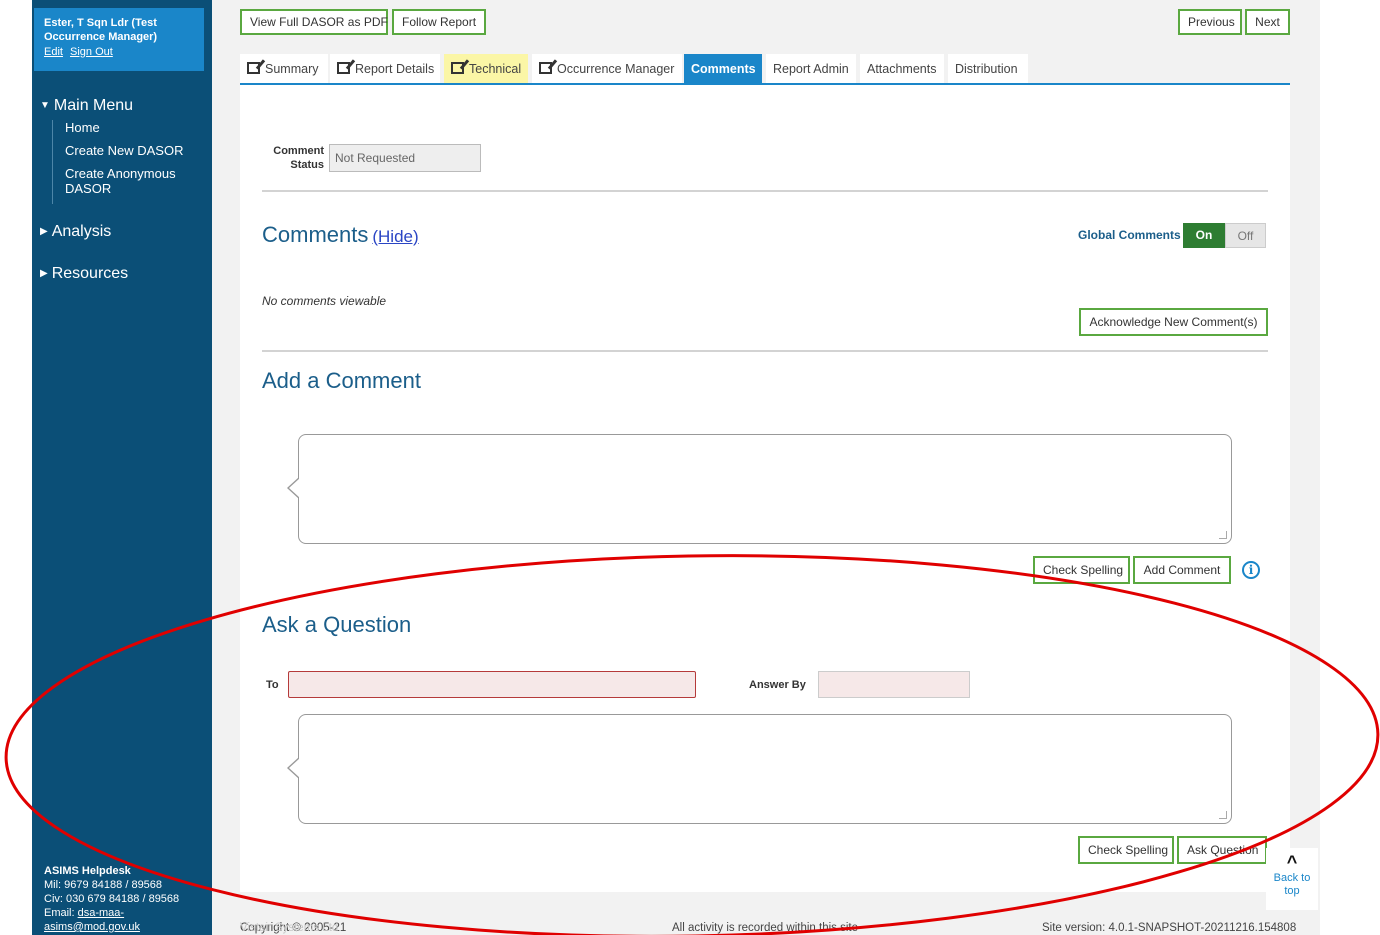 Image resolution: width=1380 pixels, height=935 pixels. What do you see at coordinates (811, 69) in the screenshot?
I see `tab-report-admin: Report Admin` at bounding box center [811, 69].